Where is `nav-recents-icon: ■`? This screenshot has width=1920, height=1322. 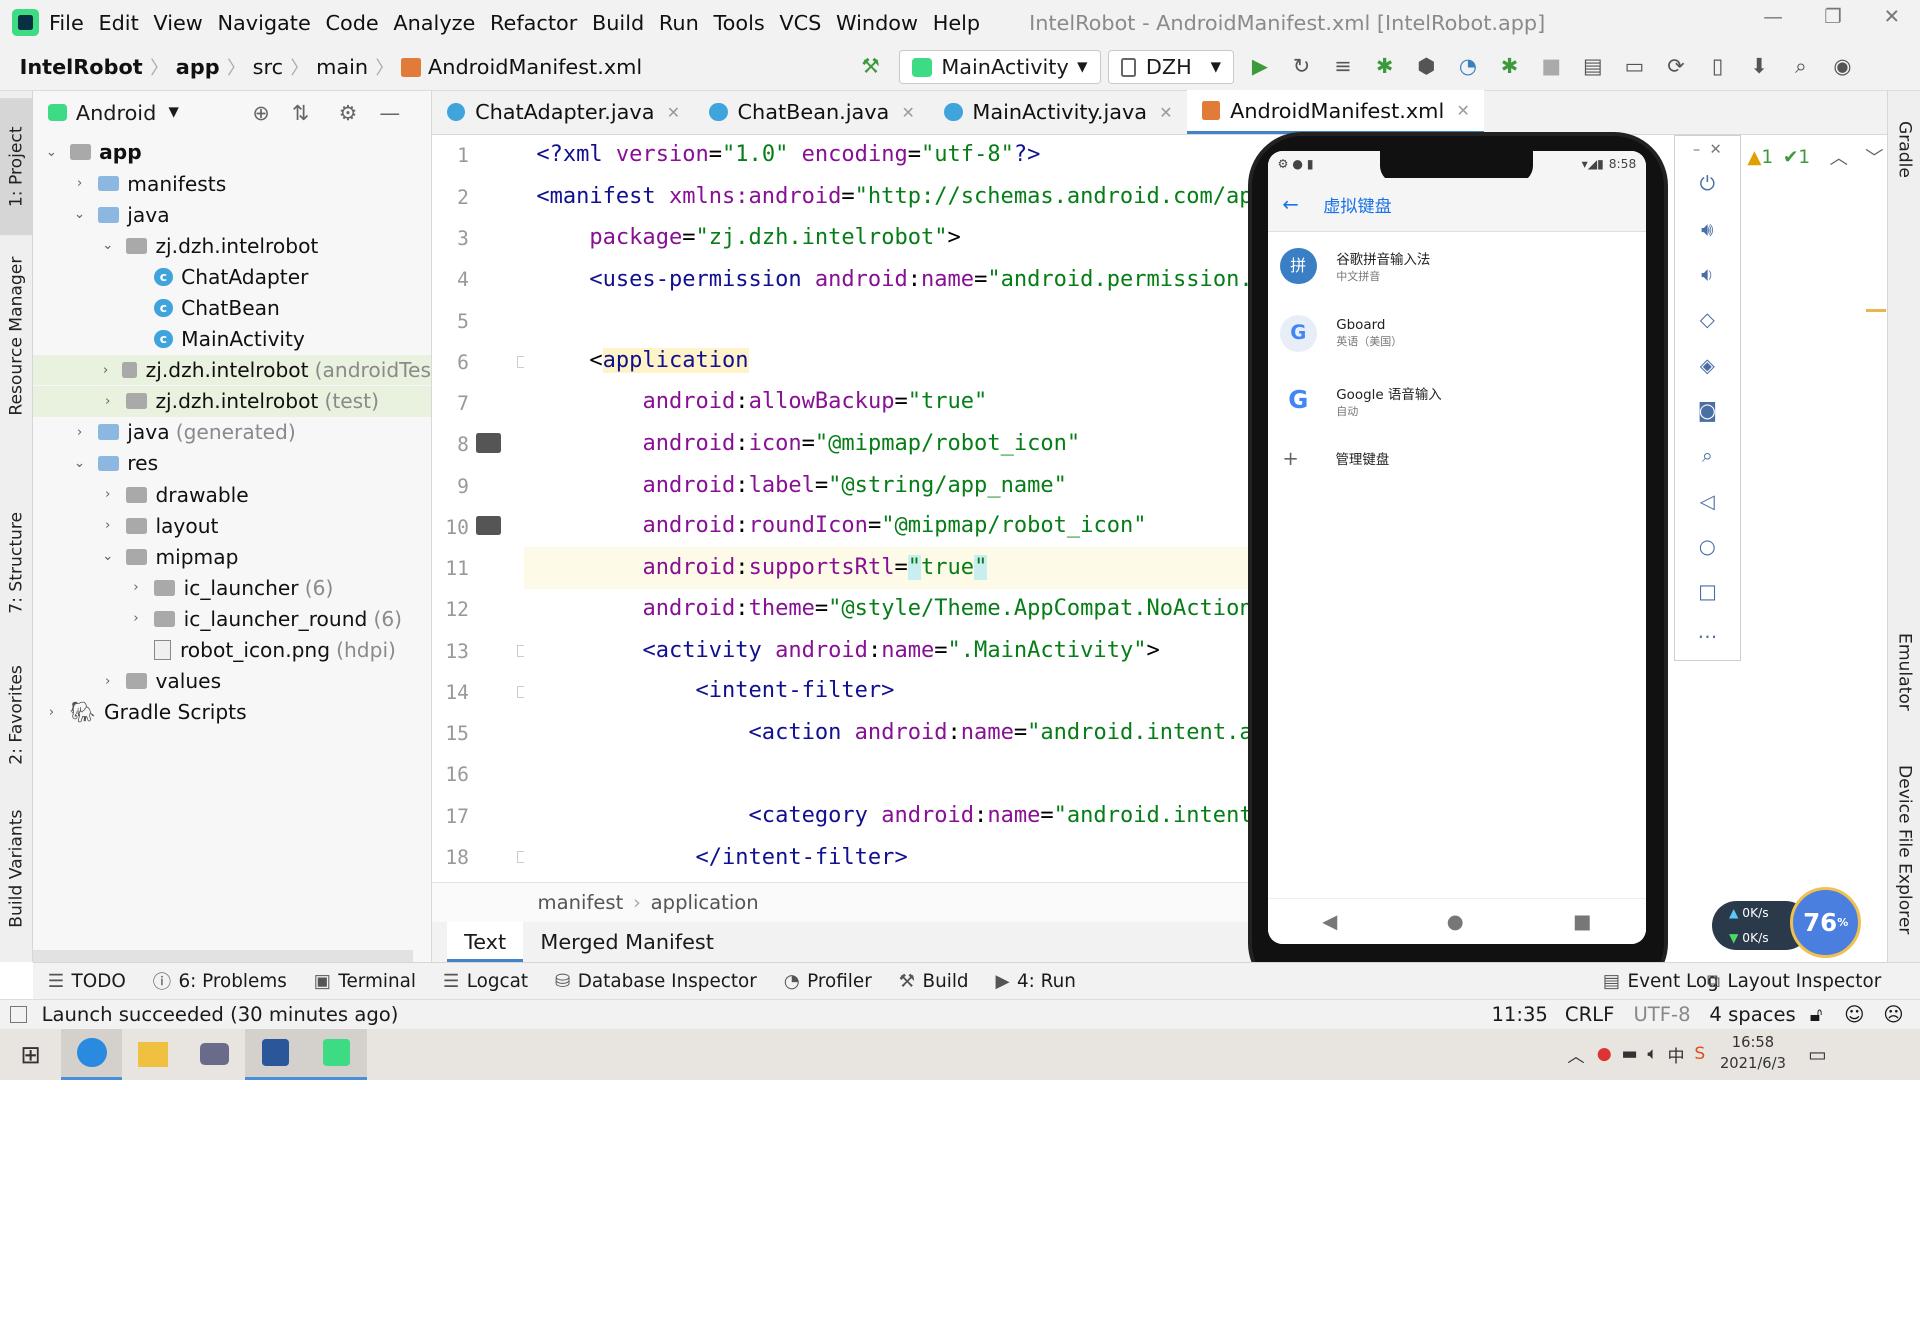 nav-recents-icon: ■ is located at coordinates (1582, 921).